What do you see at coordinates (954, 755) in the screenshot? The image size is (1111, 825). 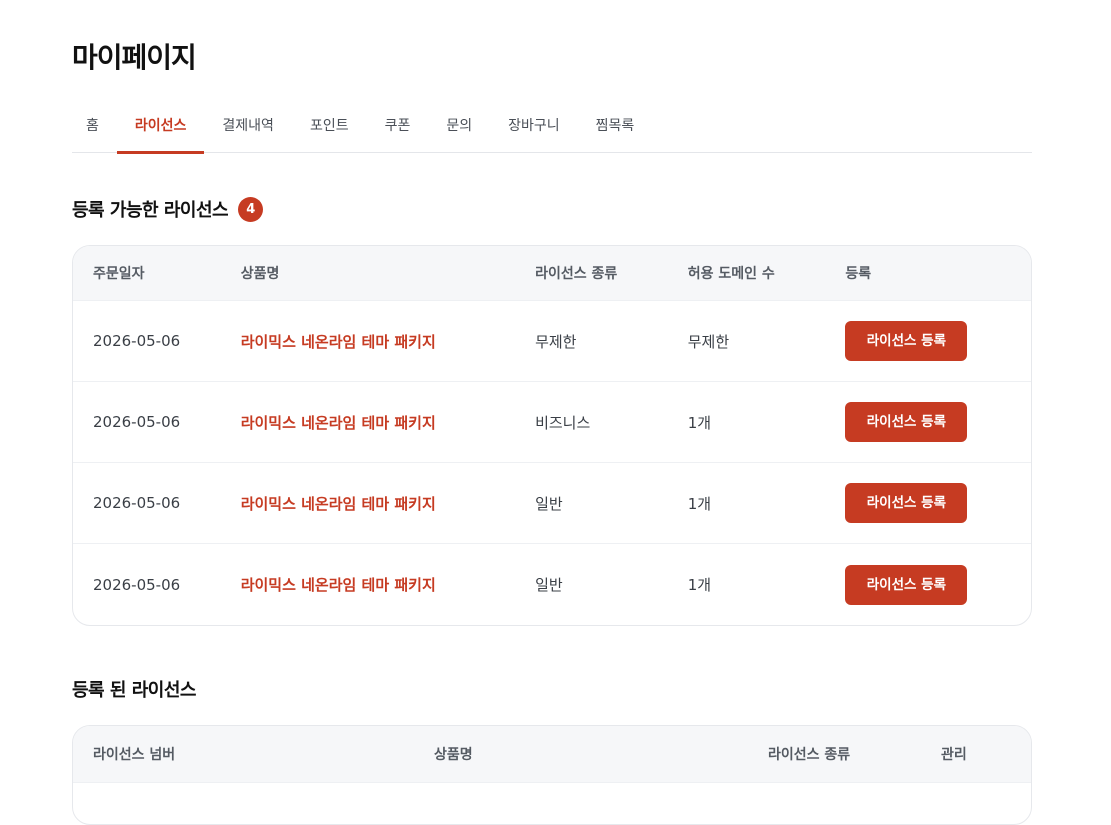 I see `header-manage: 관리` at bounding box center [954, 755].